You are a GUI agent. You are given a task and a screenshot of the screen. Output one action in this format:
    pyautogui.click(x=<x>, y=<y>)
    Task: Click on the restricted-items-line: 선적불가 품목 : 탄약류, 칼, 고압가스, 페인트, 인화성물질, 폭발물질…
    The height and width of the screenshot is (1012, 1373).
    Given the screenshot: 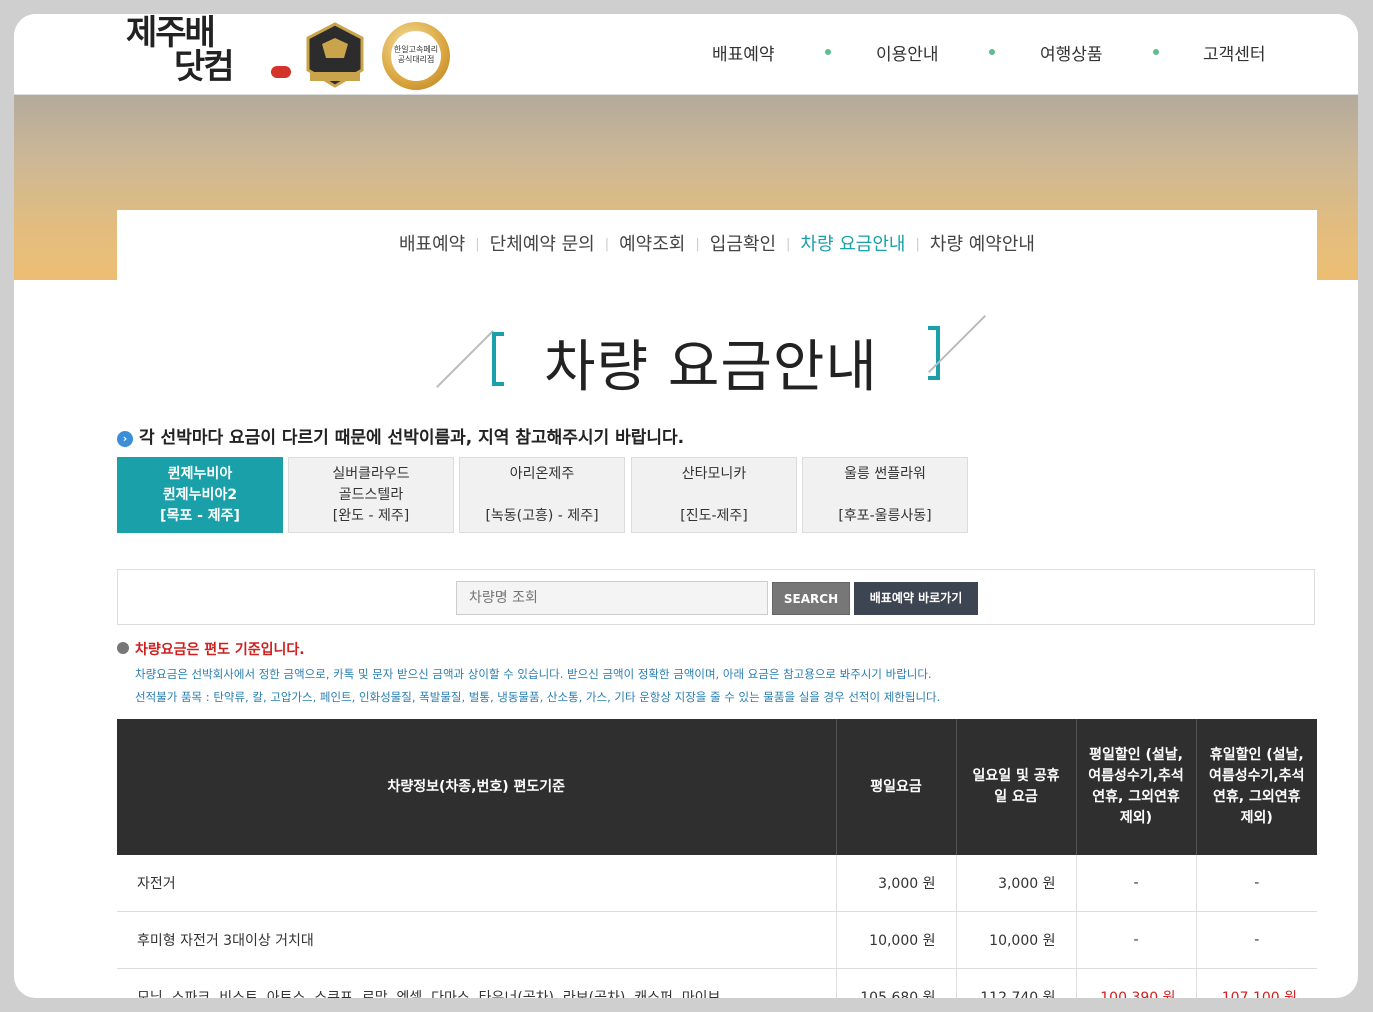 What is the action you would take?
    pyautogui.click(x=538, y=697)
    